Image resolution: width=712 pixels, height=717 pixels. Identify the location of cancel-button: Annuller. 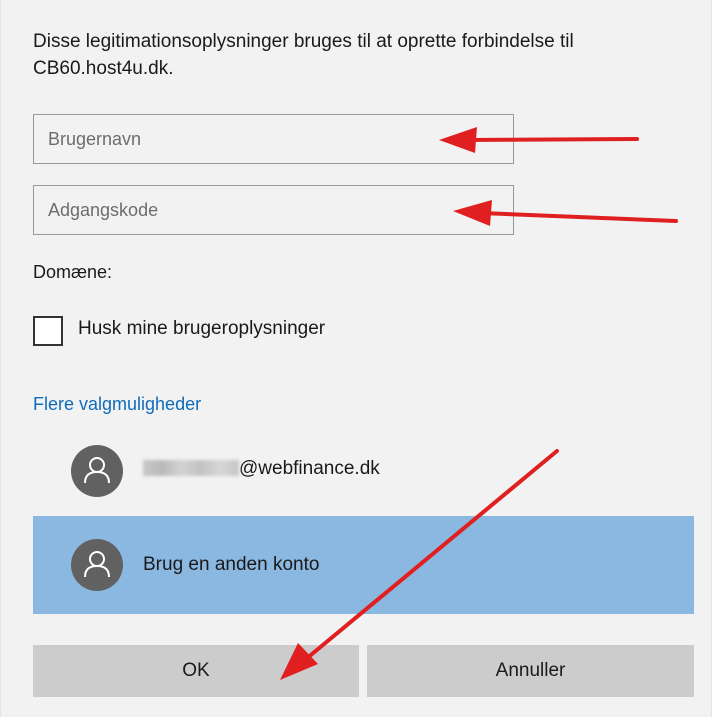
(530, 671).